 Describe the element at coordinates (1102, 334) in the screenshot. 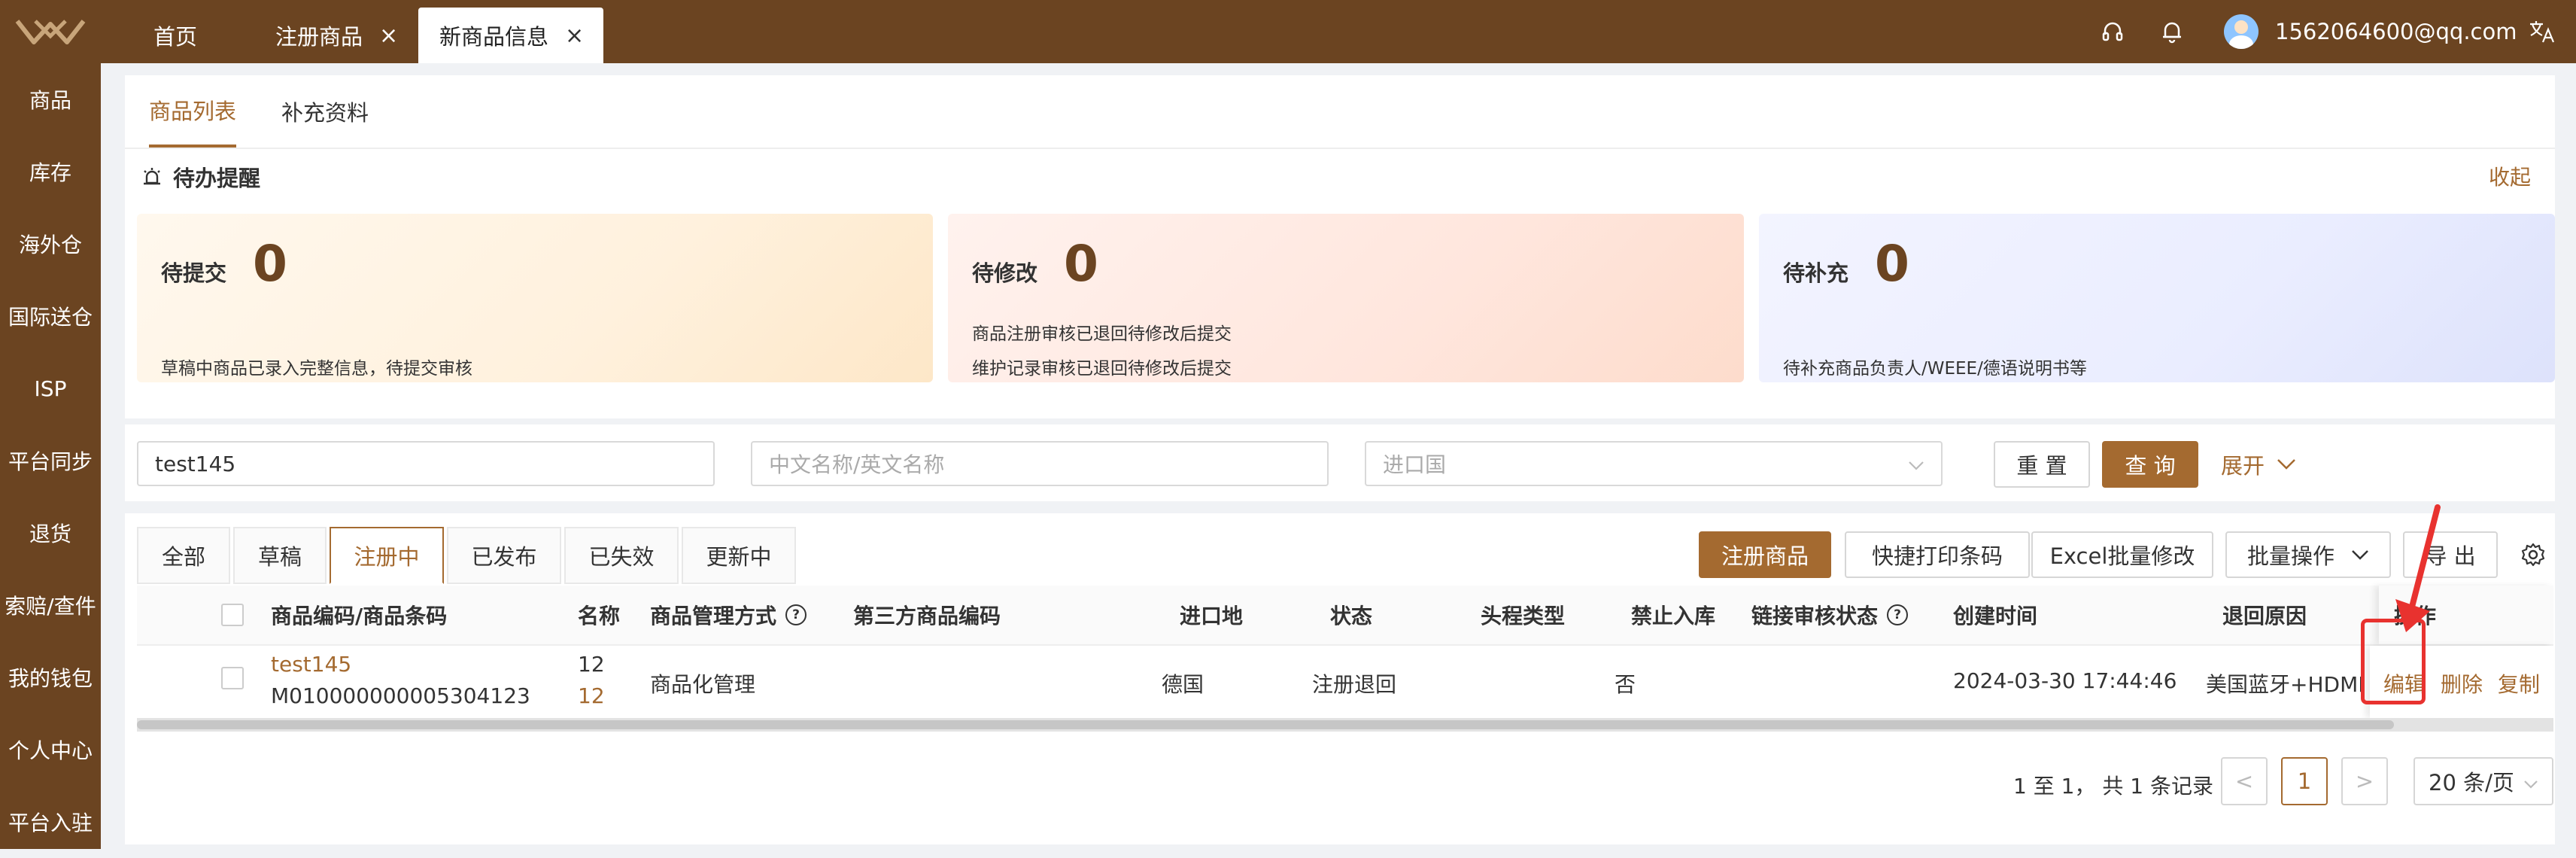

I see `card-desc: 商品注册审核已退回待修改后提交` at that location.